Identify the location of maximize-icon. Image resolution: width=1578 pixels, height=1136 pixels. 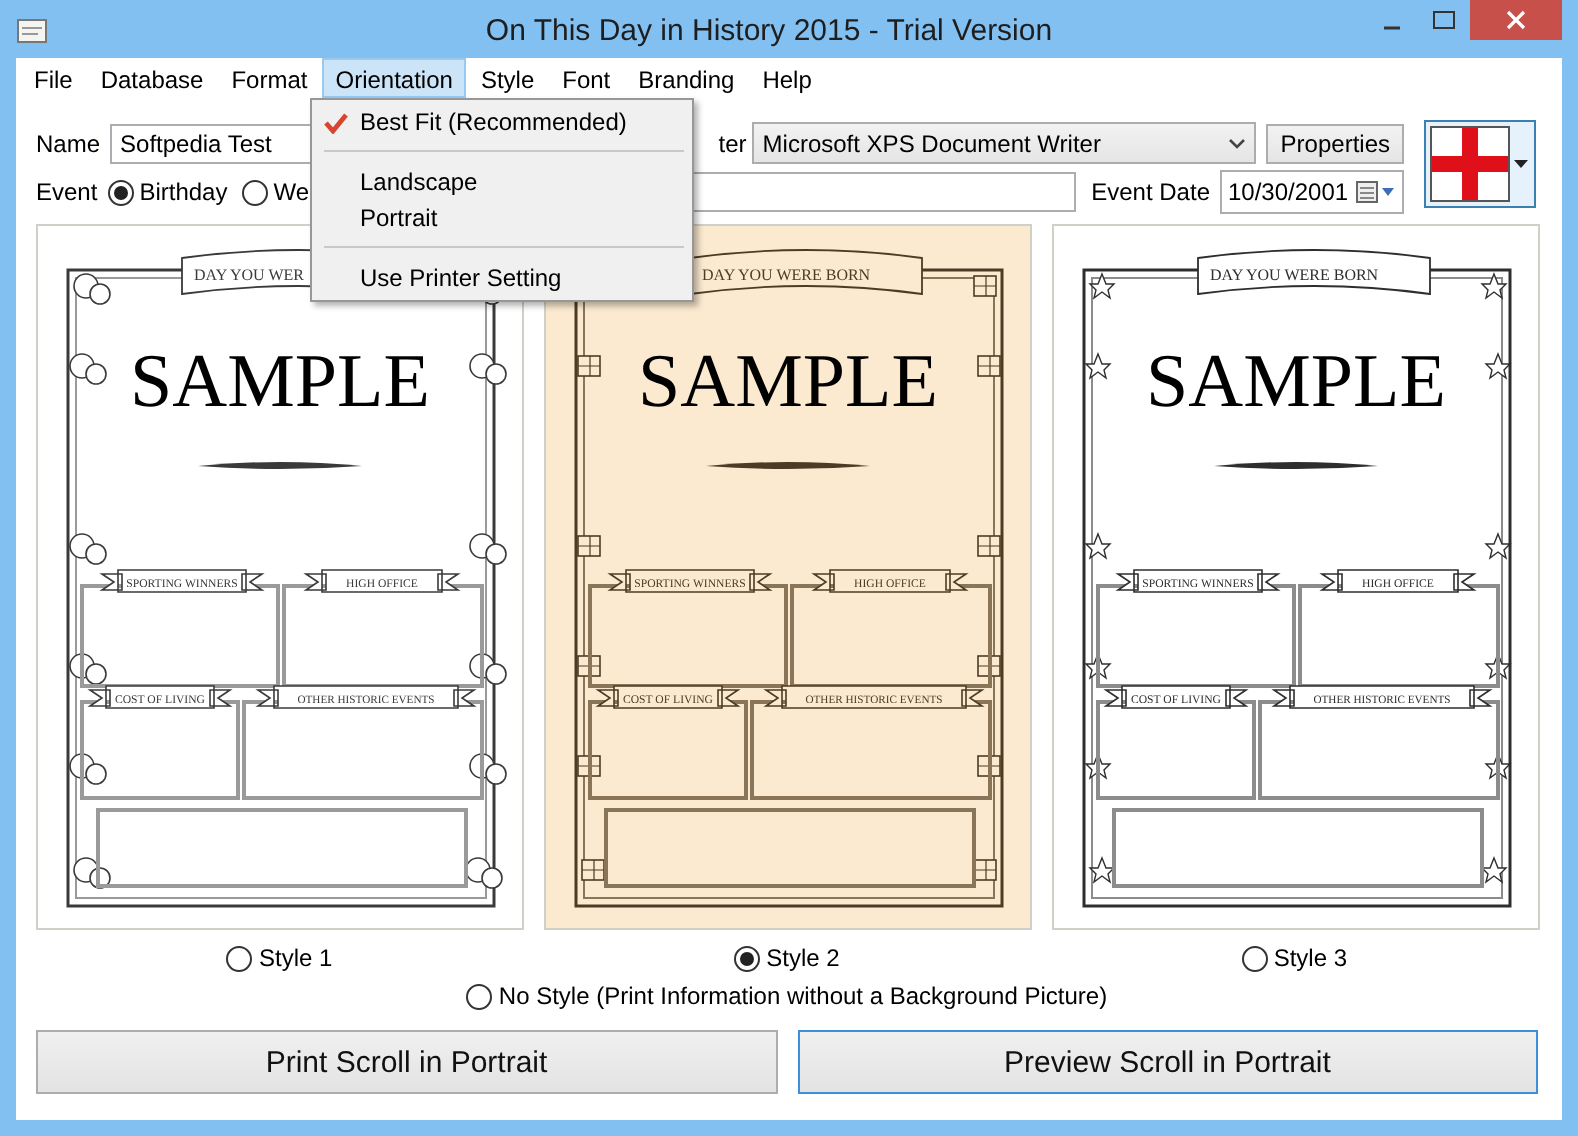
(1444, 20).